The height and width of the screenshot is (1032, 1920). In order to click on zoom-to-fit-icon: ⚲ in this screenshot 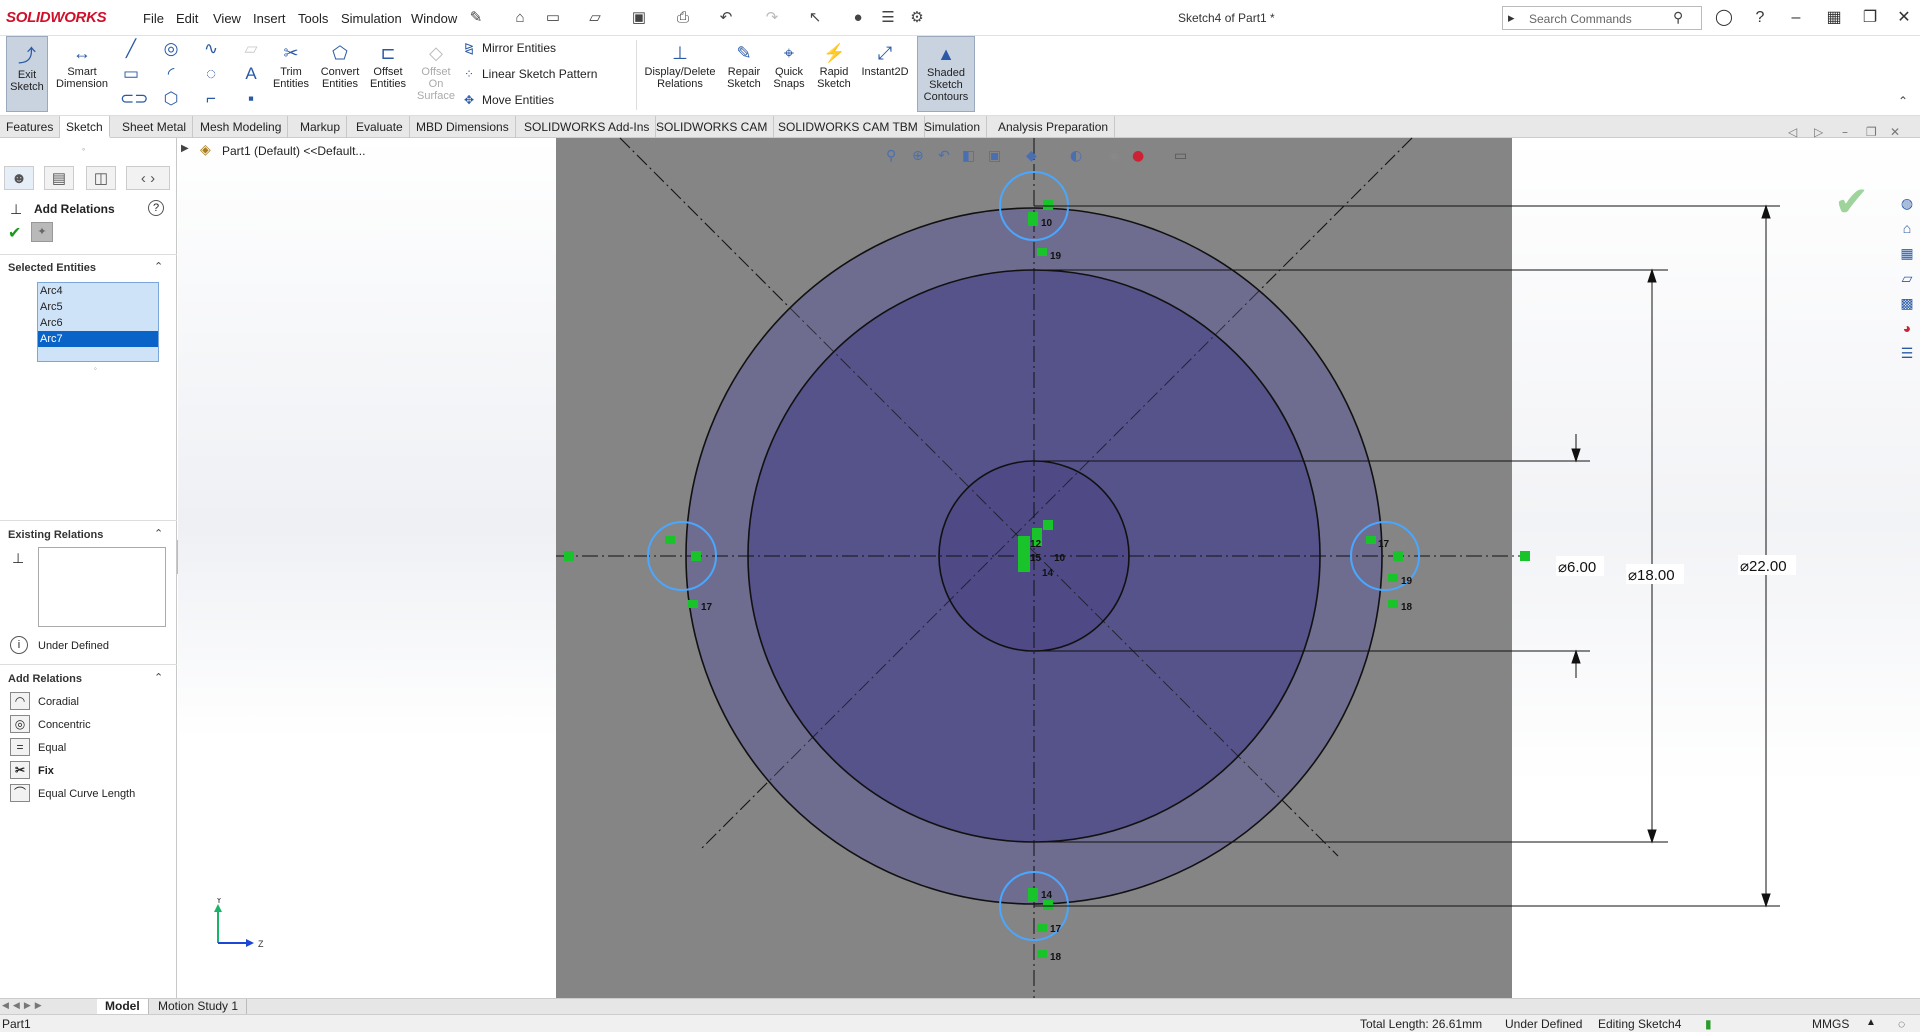, I will do `click(891, 156)`.